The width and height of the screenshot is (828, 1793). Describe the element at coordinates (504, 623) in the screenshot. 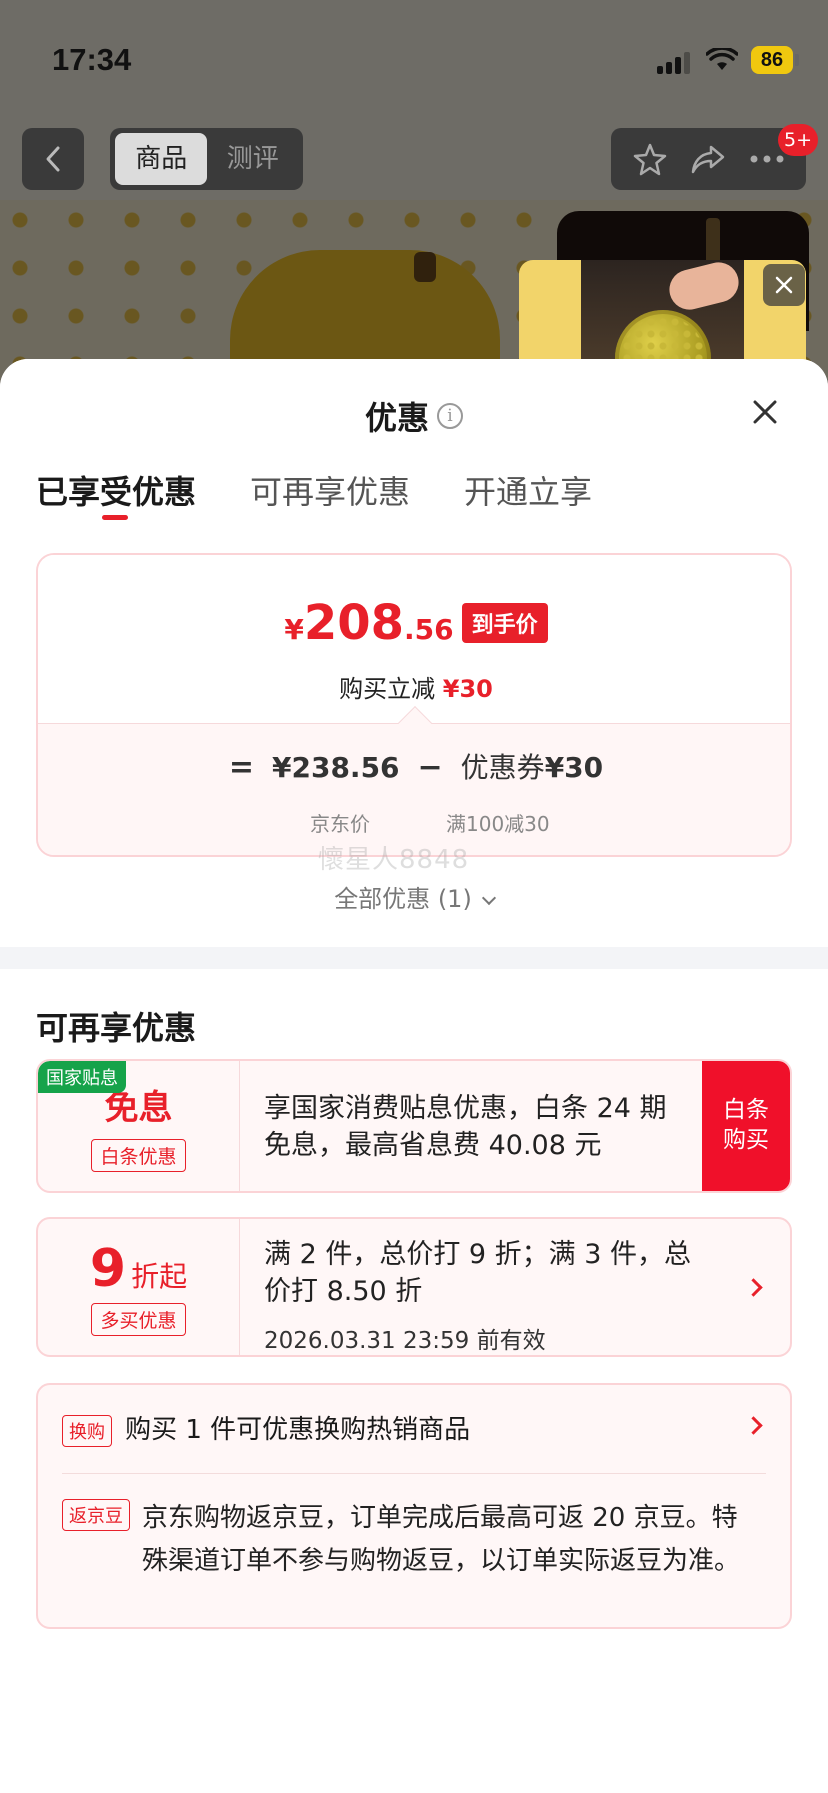

I see `final-price-tag: 到手价` at that location.